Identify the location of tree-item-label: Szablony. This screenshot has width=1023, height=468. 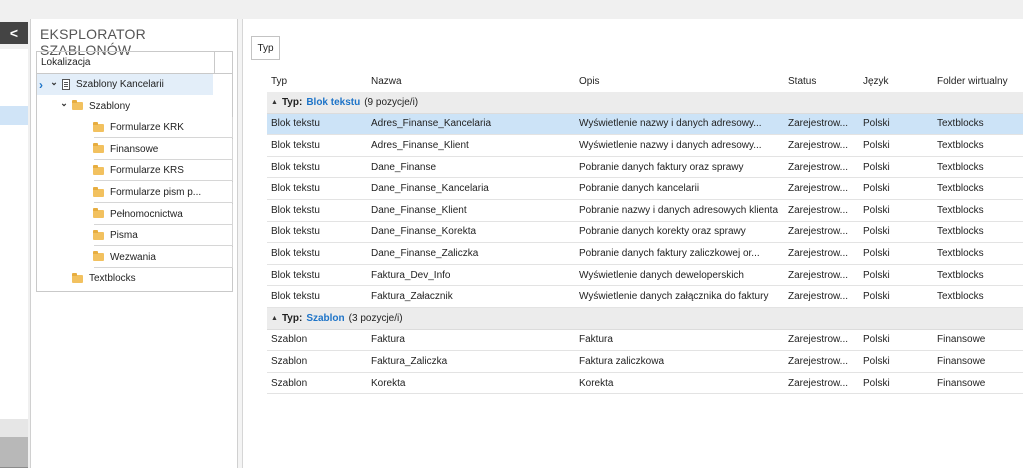
(110, 106).